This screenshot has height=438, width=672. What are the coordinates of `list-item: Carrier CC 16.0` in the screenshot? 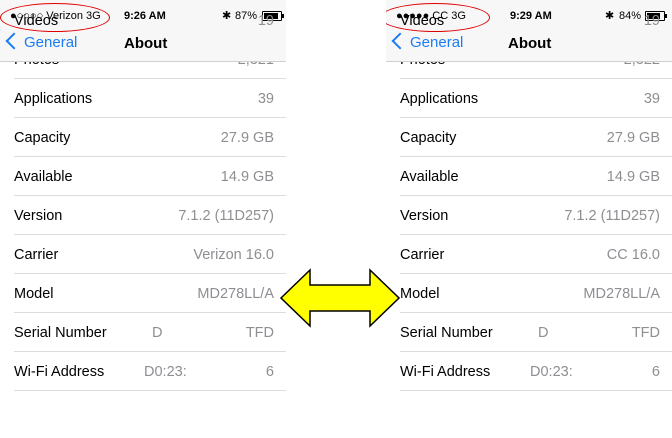 It's located at (529, 254).